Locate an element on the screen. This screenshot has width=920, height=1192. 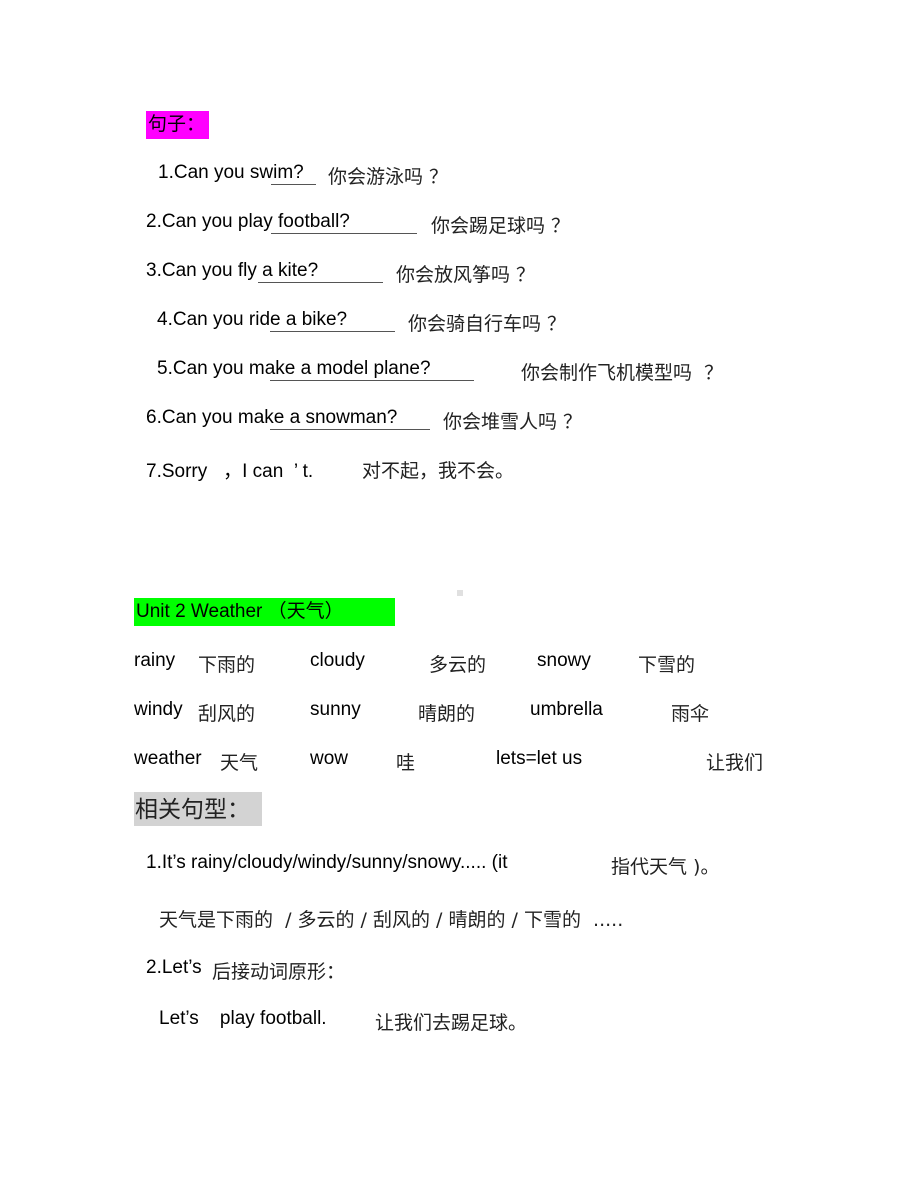
vocab-weather-zh: 天气 is located at coordinates (239, 763).